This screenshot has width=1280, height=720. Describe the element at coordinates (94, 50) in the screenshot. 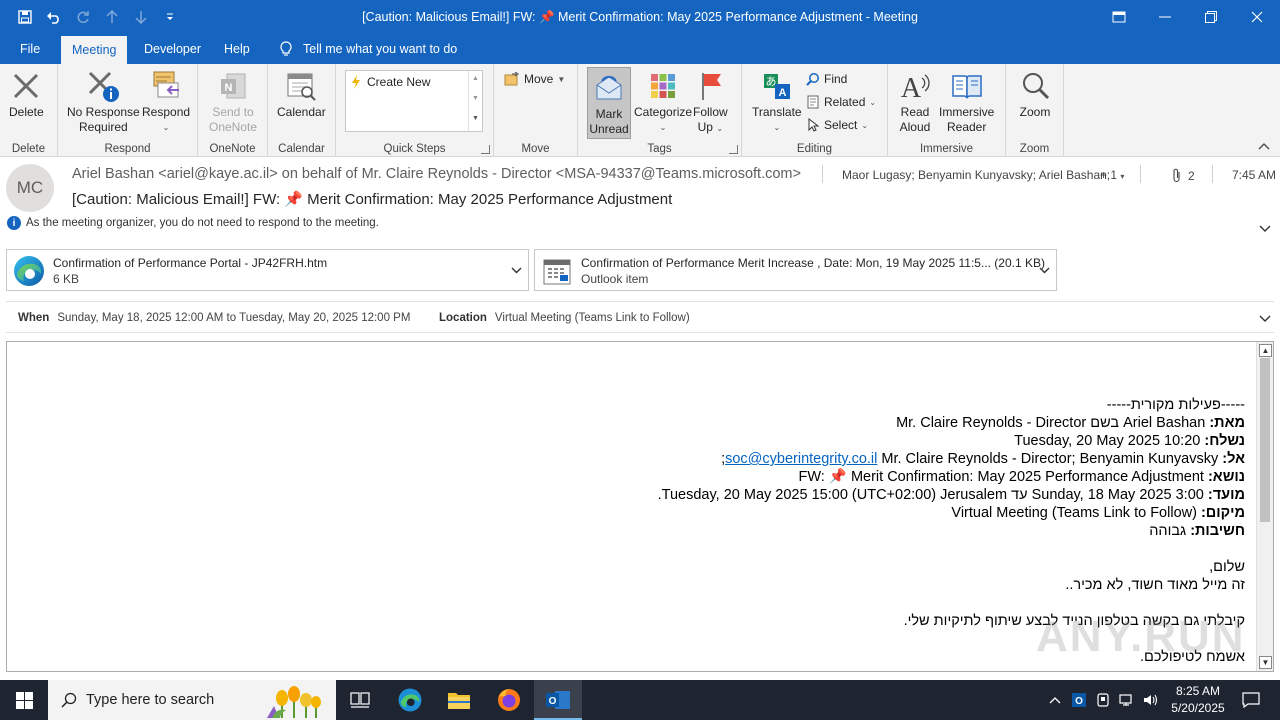

I see `tab-meeting: Meeting` at that location.